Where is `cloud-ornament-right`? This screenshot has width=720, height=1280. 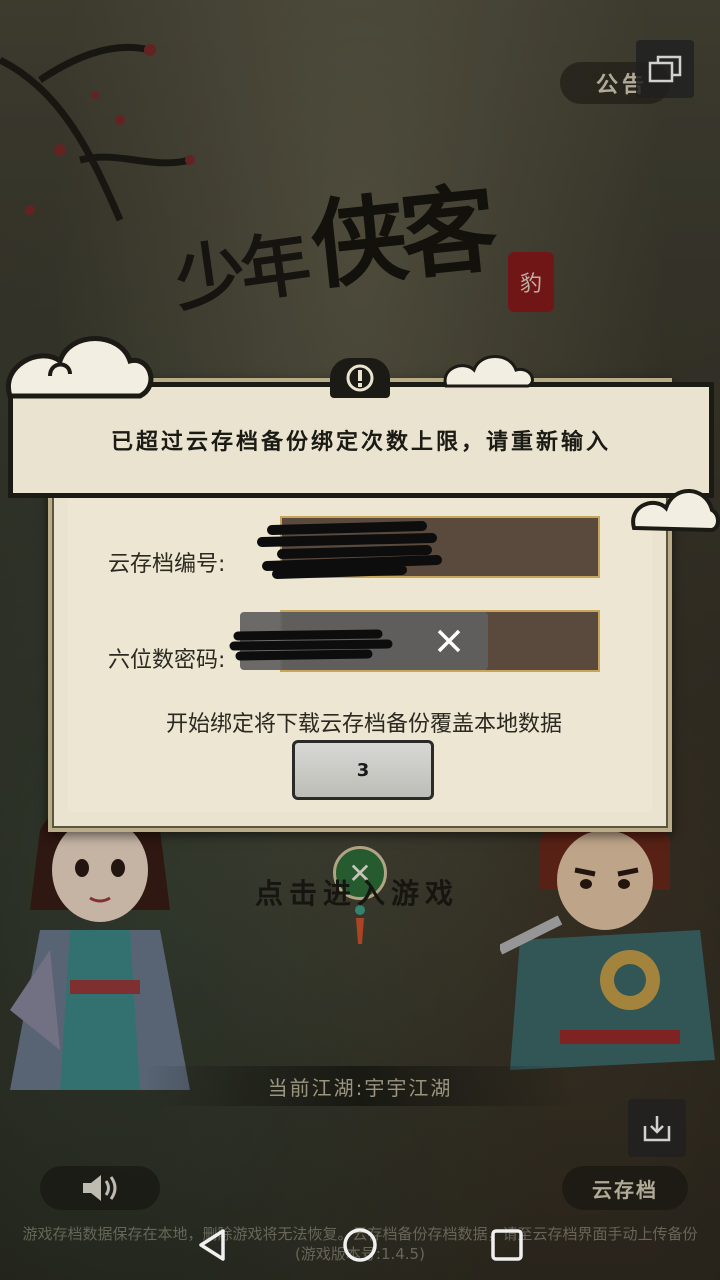 cloud-ornament-right is located at coordinates (675, 511).